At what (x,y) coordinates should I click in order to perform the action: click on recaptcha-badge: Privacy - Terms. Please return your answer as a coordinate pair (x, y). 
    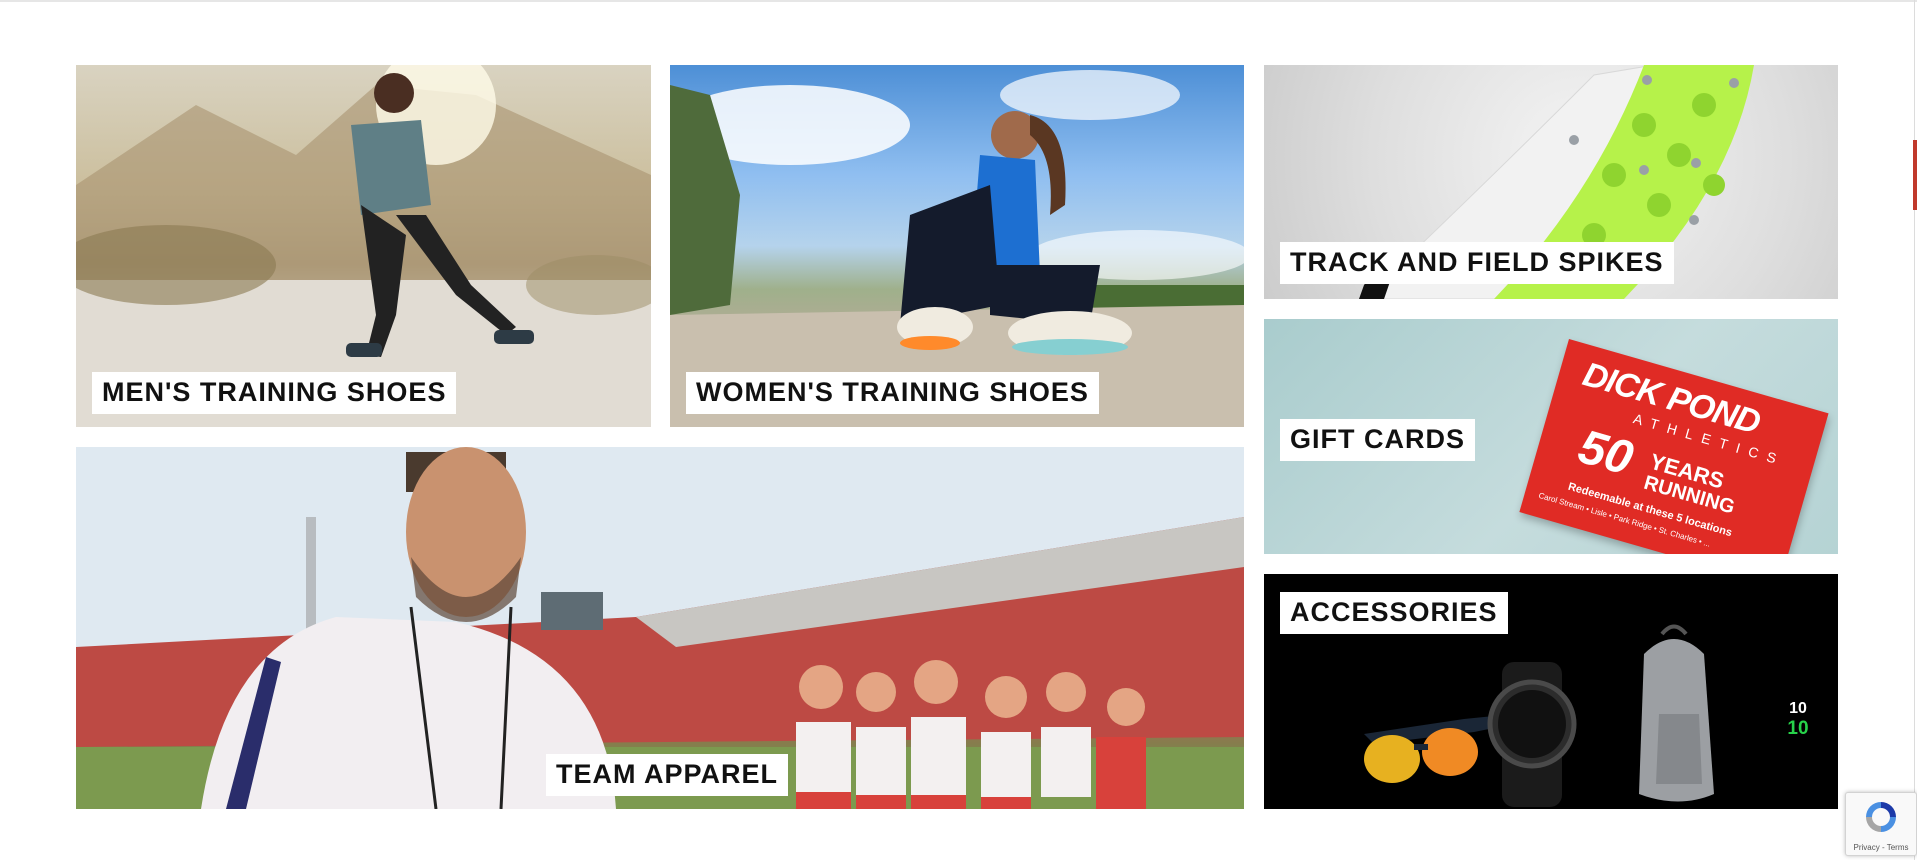
    Looking at the image, I should click on (1881, 824).